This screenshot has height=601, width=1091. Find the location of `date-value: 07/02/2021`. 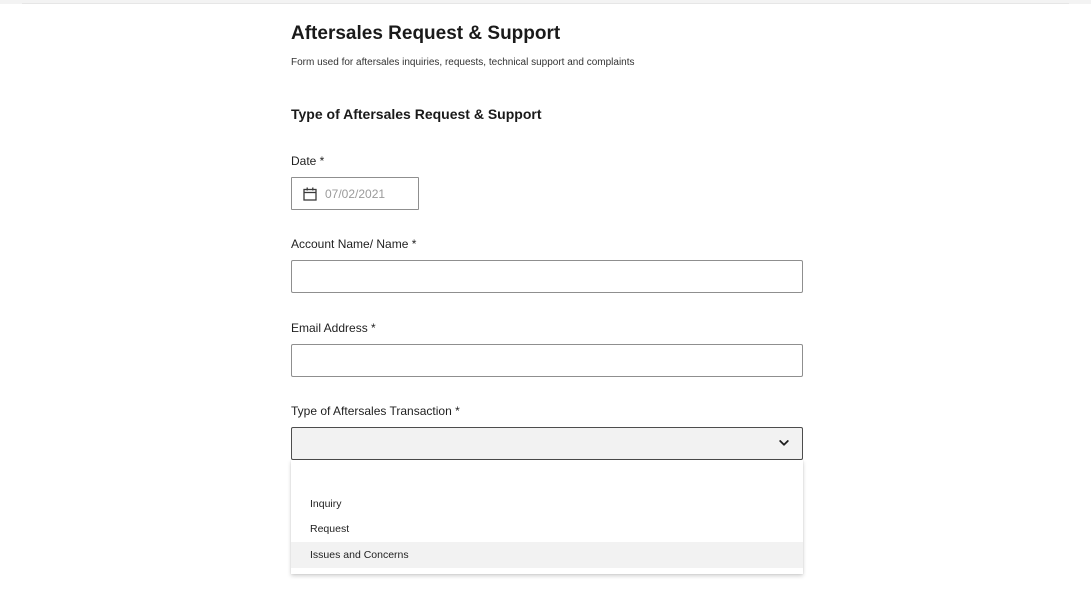

date-value: 07/02/2021 is located at coordinates (355, 193).